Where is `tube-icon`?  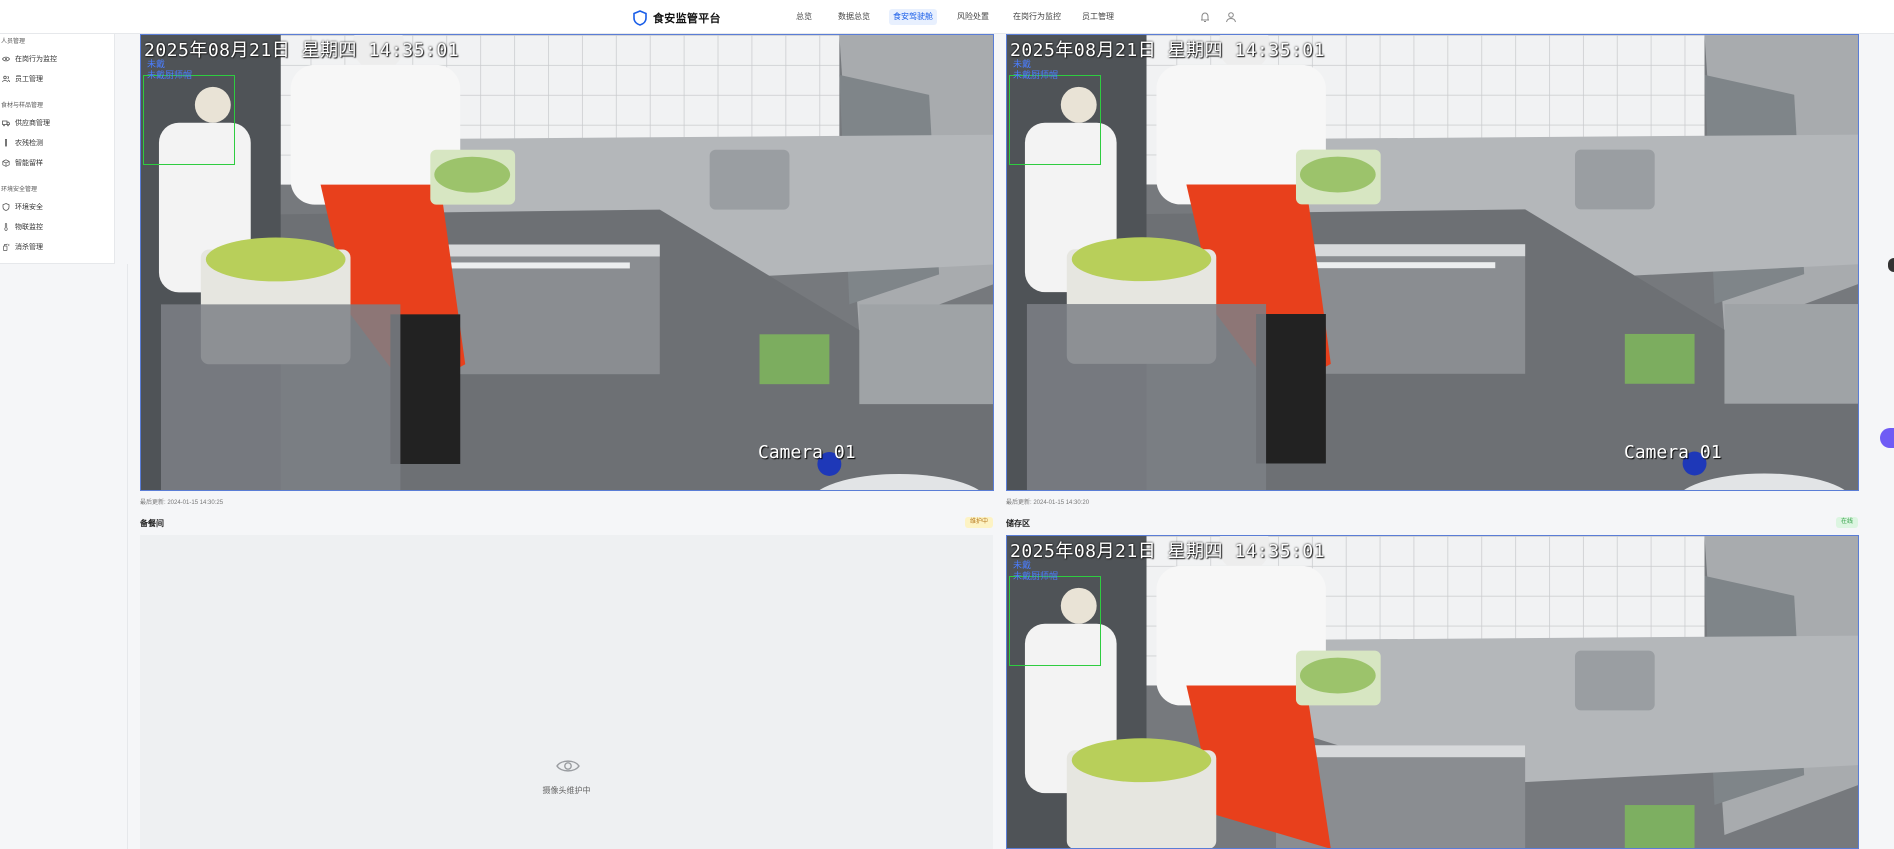 tube-icon is located at coordinates (6, 143).